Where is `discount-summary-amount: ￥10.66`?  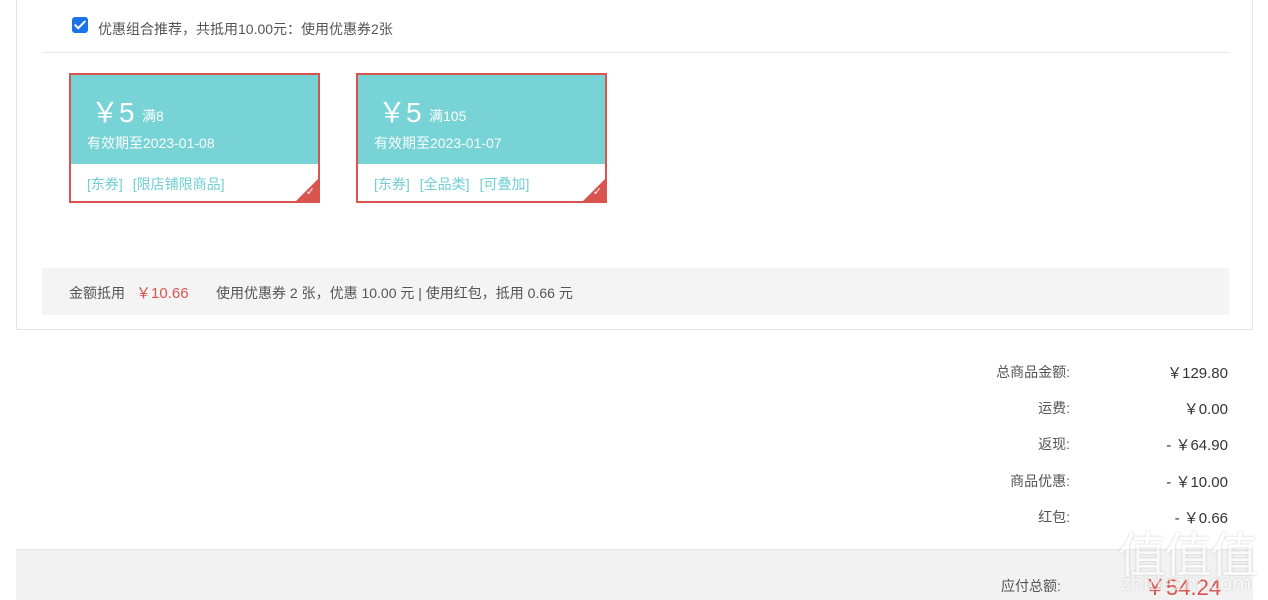
discount-summary-amount: ￥10.66 is located at coordinates (162, 293).